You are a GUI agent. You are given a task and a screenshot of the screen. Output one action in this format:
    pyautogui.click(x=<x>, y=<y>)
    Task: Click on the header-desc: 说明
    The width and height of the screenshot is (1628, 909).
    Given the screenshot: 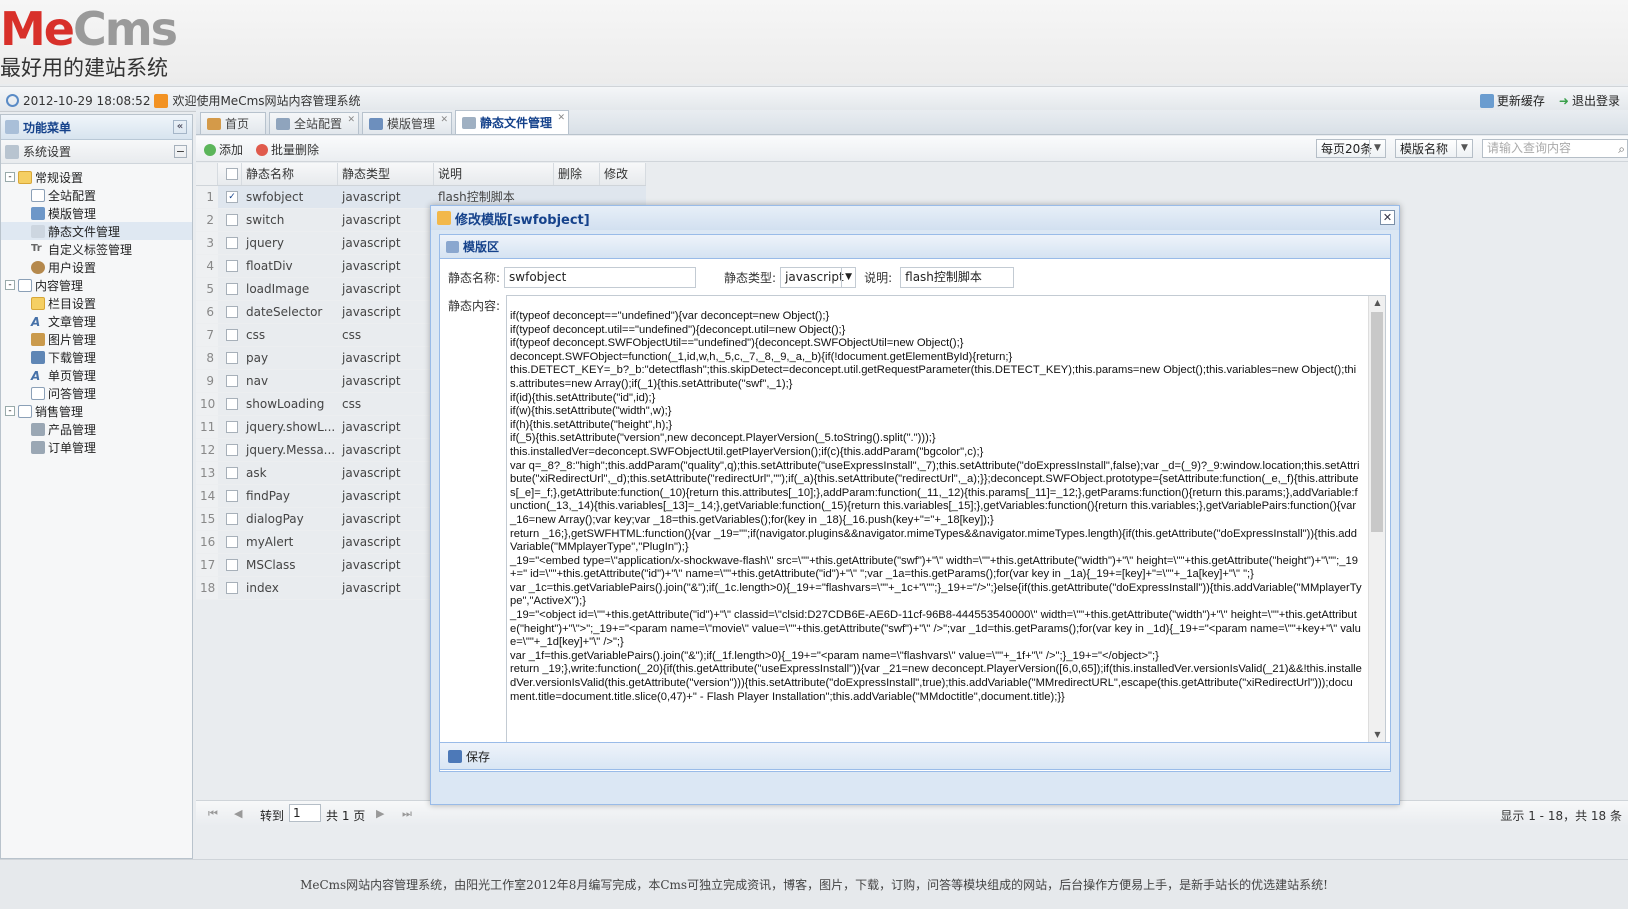 What is the action you would take?
    pyautogui.click(x=494, y=174)
    